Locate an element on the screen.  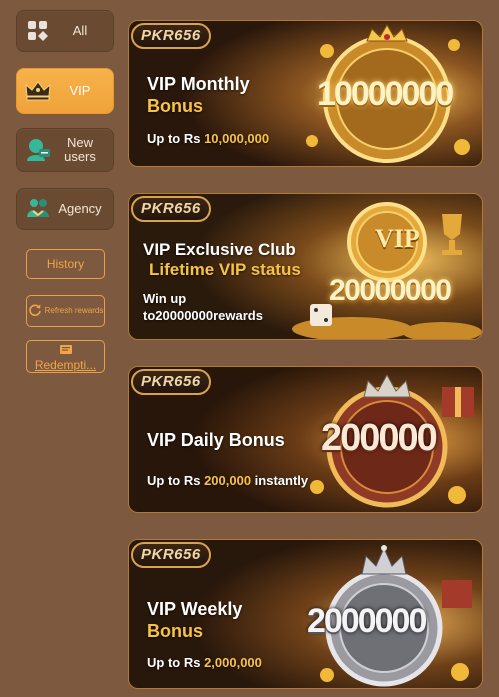
vip-coin-image is located at coordinates (387, 270).